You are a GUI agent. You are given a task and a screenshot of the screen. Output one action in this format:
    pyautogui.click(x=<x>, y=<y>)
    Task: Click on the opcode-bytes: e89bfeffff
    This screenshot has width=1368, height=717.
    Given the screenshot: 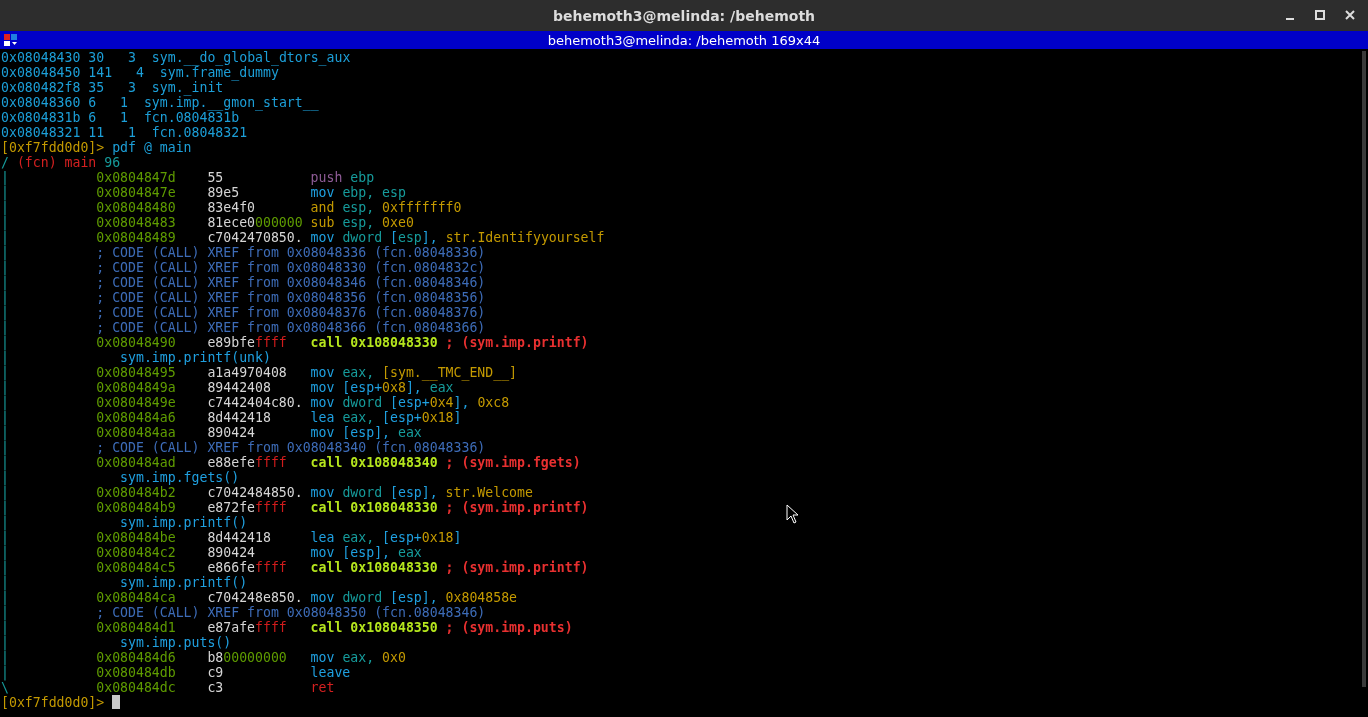 What is the action you would take?
    pyautogui.click(x=247, y=342)
    